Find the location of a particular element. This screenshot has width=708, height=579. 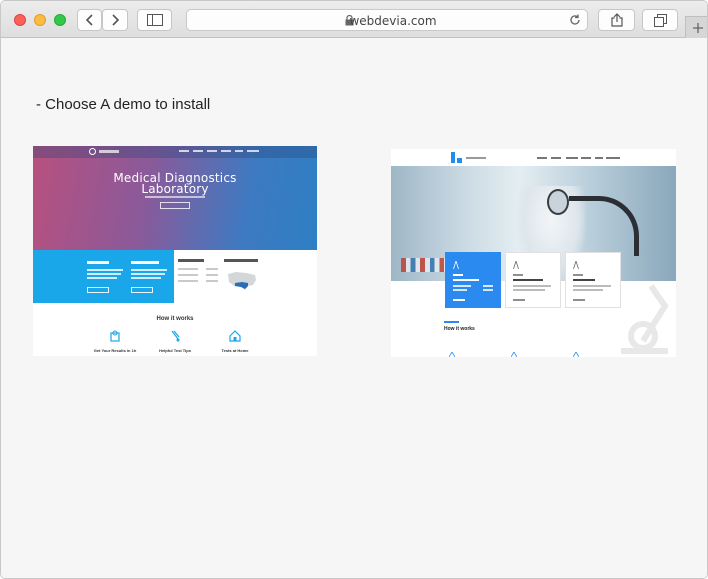

demo-1-hero-button is located at coordinates (175, 205).